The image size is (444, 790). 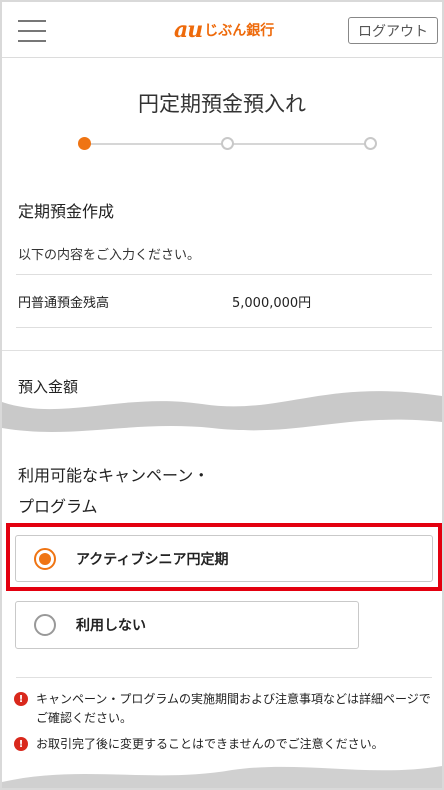 I want to click on radio-unselected-icon, so click(x=45, y=625).